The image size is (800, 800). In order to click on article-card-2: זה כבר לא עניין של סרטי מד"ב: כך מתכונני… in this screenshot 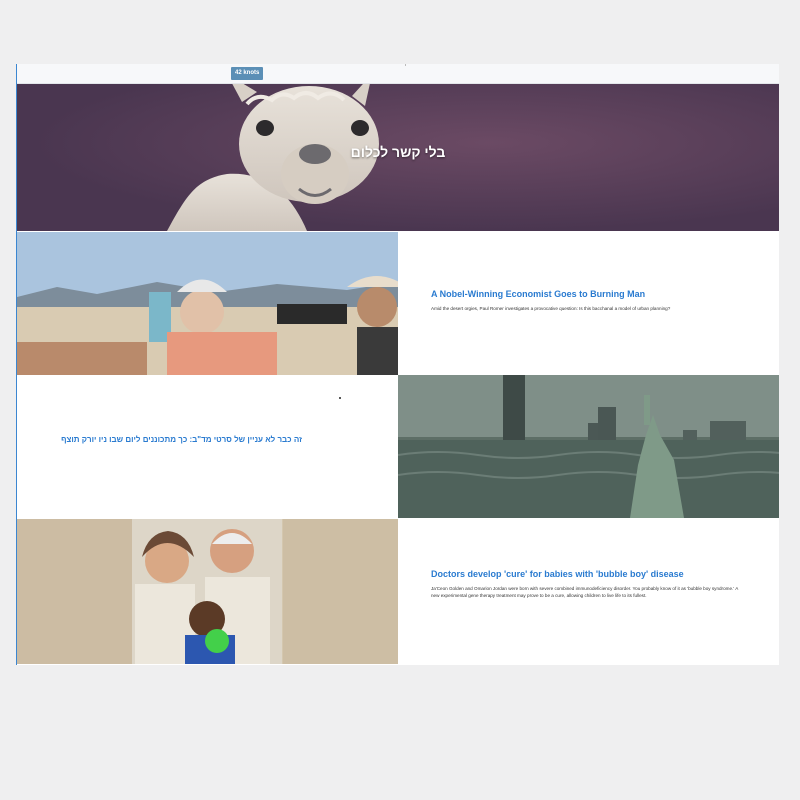, I will do `click(207, 446)`.